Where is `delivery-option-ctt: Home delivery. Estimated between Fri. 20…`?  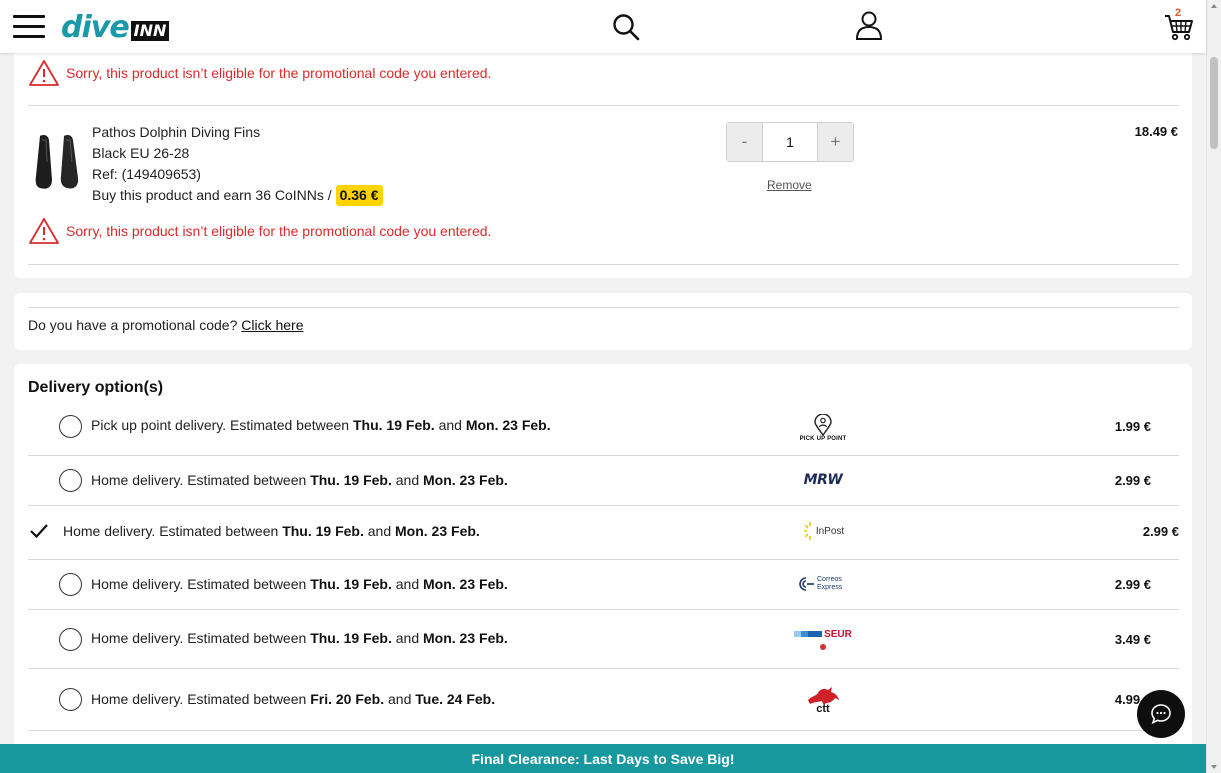 delivery-option-ctt: Home delivery. Estimated between Fri. 20… is located at coordinates (603, 700).